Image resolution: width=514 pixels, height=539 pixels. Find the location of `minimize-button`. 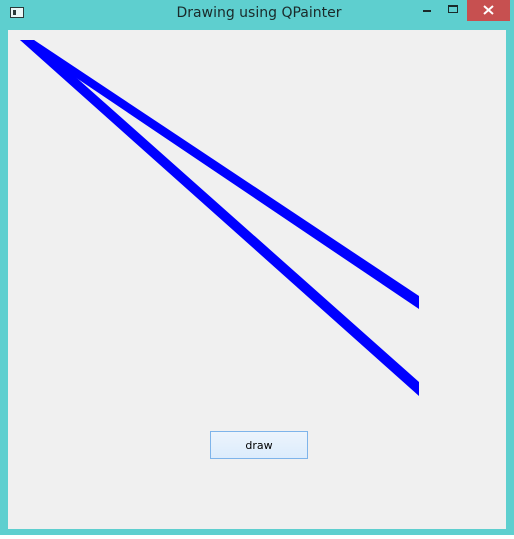

minimize-button is located at coordinates (427, 10).